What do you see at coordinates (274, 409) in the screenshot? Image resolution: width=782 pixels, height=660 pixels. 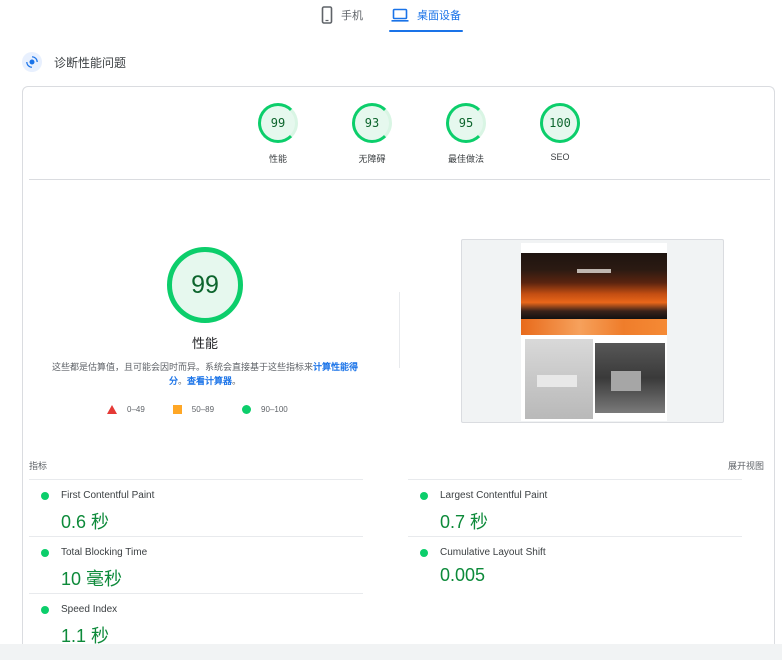 I see `legend-pass-range: 90–100` at bounding box center [274, 409].